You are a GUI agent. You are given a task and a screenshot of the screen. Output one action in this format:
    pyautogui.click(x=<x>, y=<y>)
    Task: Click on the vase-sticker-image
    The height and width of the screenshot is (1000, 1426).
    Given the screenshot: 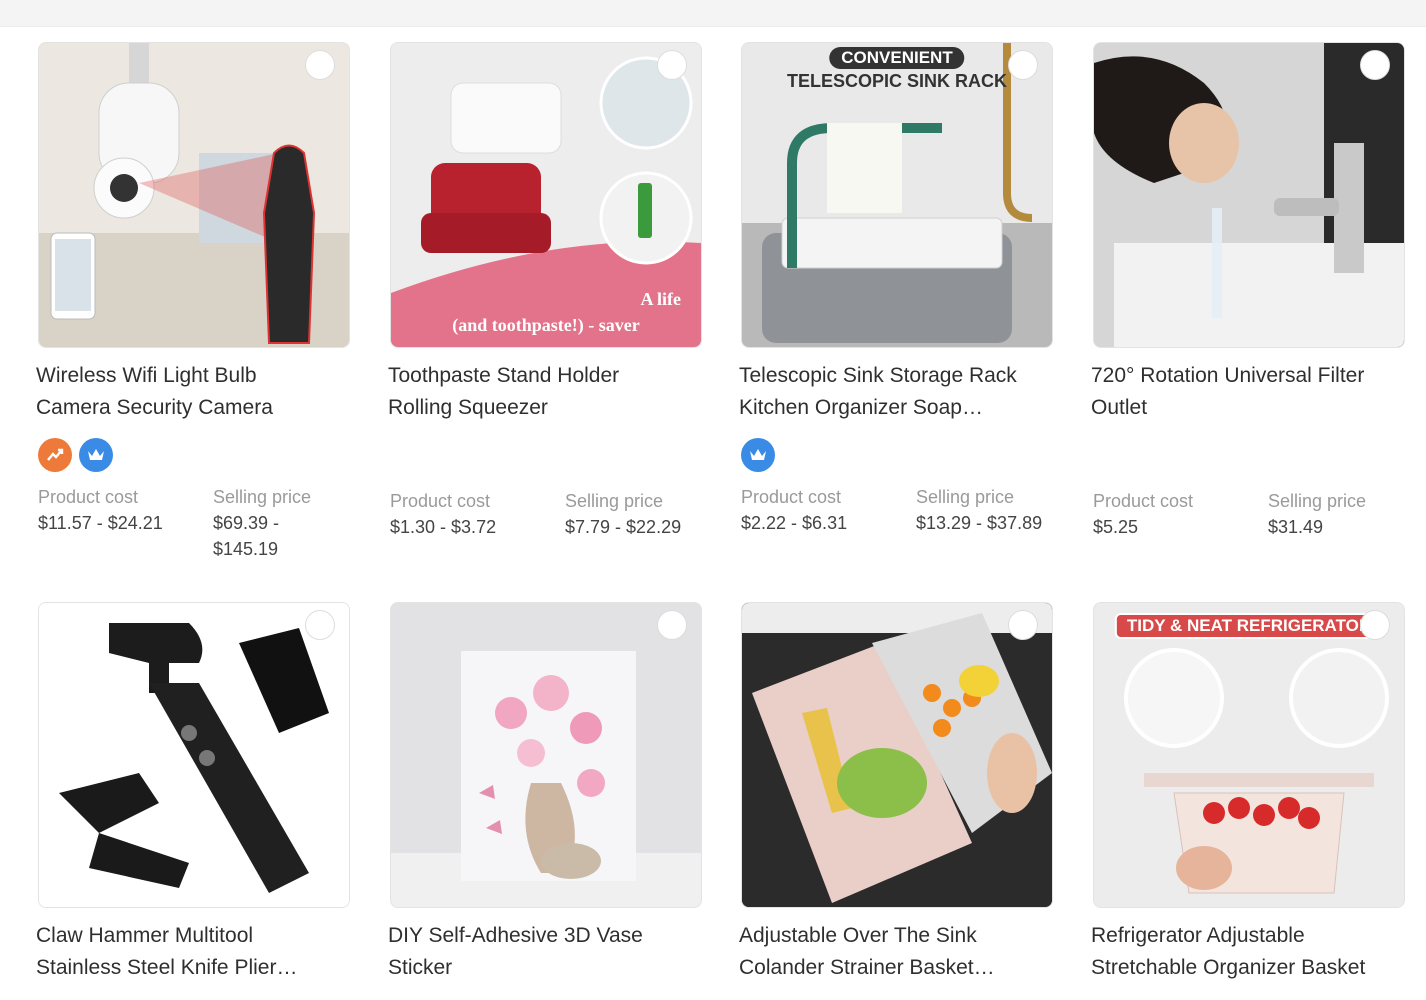 What is the action you would take?
    pyautogui.click(x=546, y=755)
    